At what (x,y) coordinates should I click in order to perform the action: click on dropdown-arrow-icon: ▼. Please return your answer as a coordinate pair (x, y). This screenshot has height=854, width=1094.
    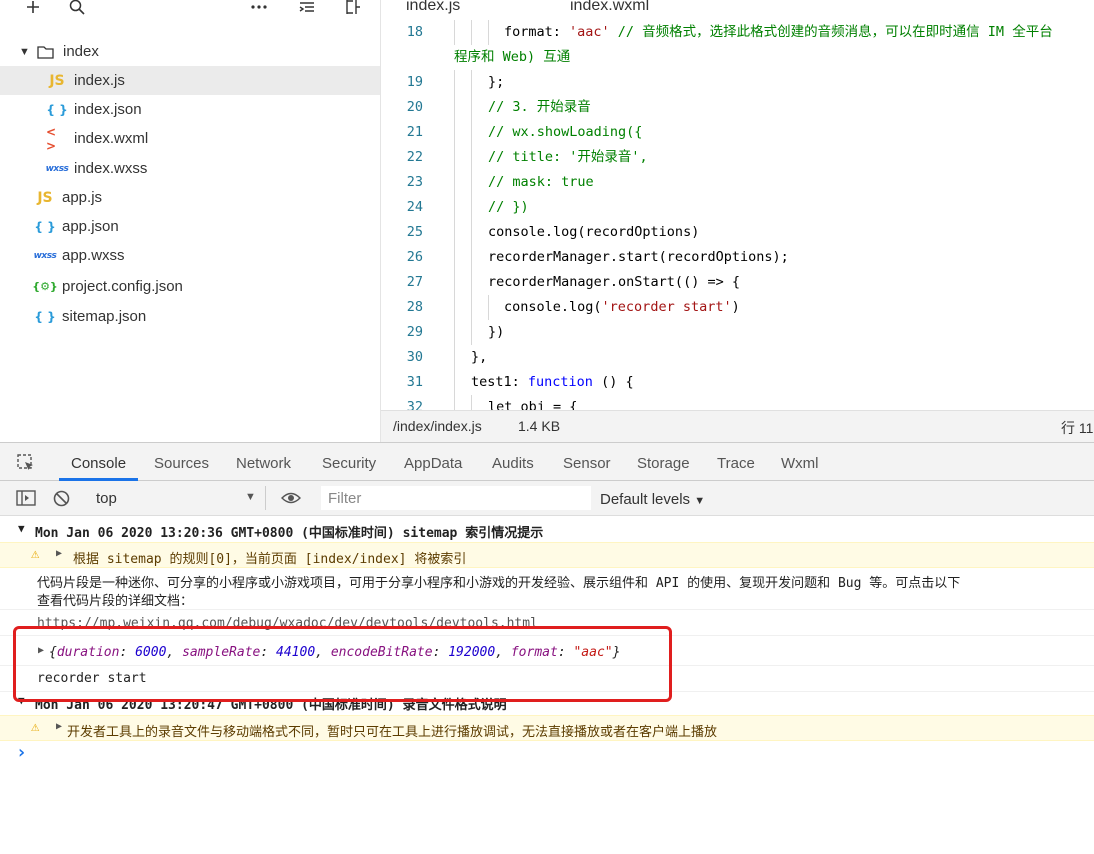
    Looking at the image, I should click on (700, 501).